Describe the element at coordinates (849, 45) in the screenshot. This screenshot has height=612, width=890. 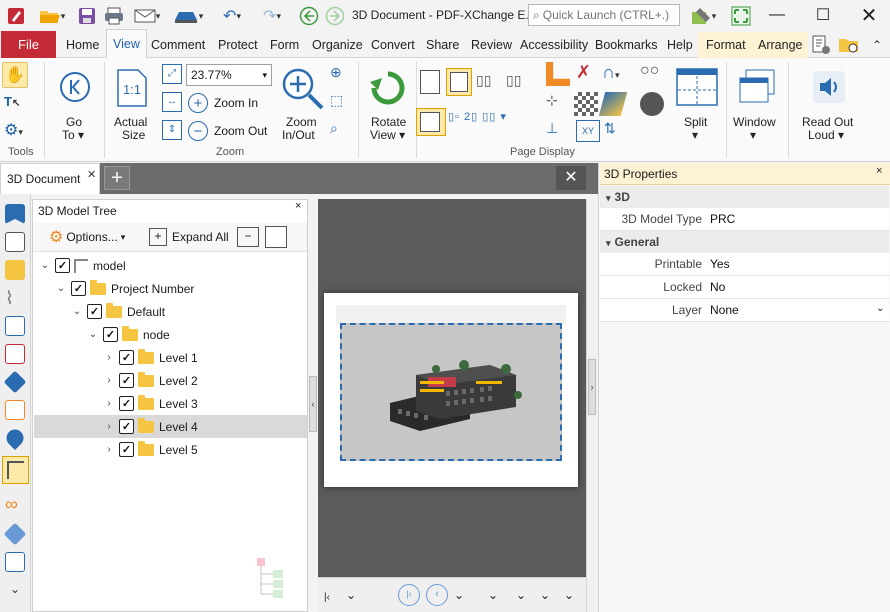
I see `folder-search-icon` at that location.